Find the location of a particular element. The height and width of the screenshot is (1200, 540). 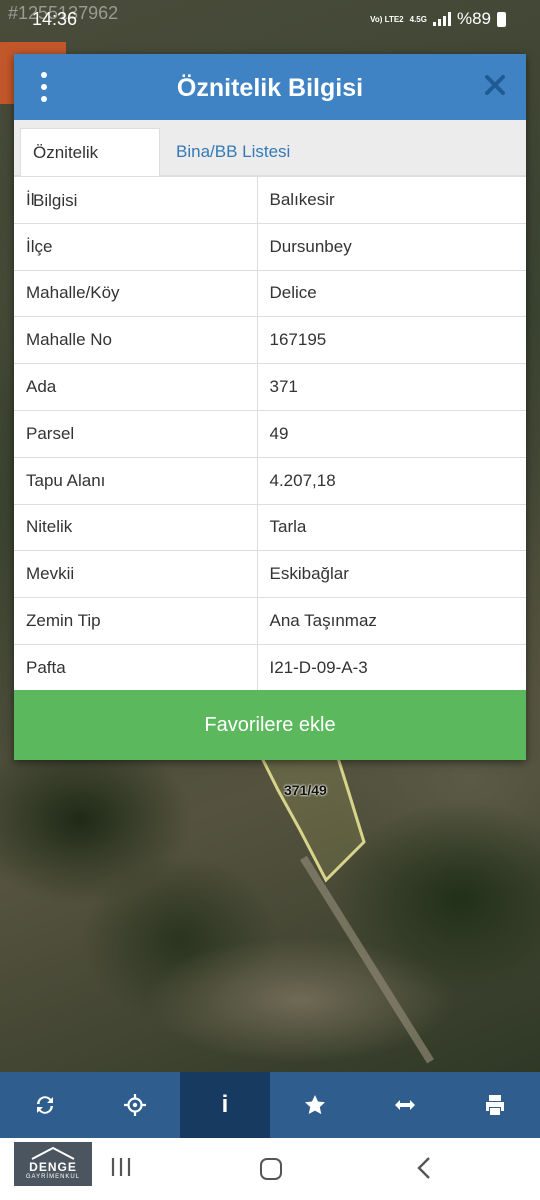

row-key: Ada is located at coordinates (136, 387).